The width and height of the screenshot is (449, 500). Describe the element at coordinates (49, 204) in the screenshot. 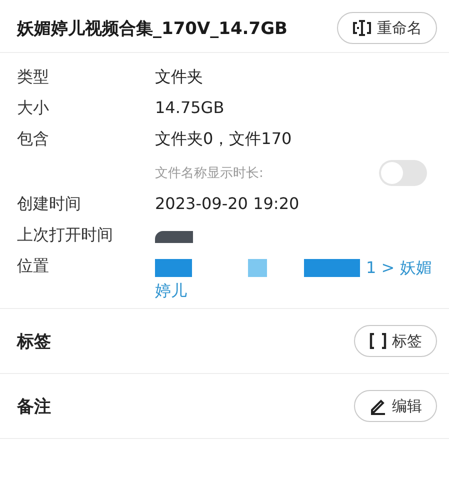

I see `property-label: 创建时间` at that location.